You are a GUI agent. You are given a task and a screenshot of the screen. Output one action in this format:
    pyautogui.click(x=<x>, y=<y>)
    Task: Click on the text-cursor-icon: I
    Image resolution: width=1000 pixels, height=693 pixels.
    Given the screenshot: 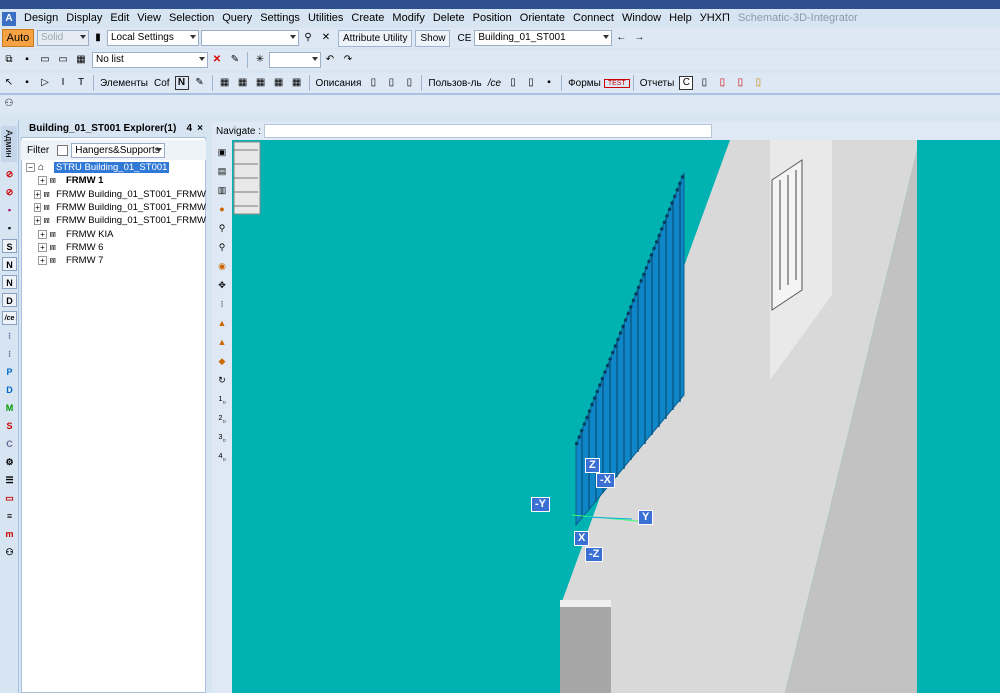 What is the action you would take?
    pyautogui.click(x=63, y=83)
    